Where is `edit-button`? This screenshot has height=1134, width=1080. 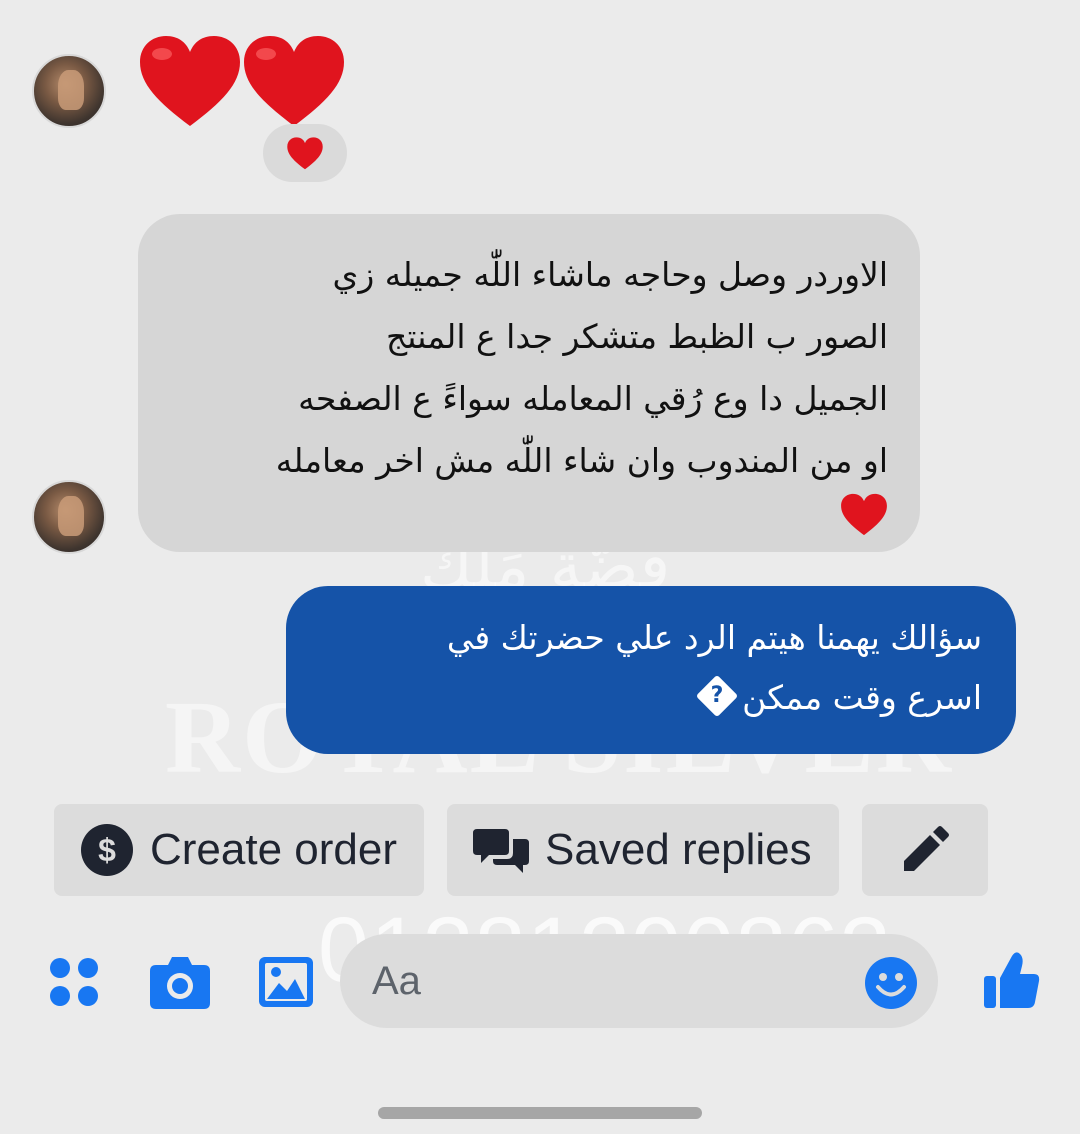 edit-button is located at coordinates (925, 850).